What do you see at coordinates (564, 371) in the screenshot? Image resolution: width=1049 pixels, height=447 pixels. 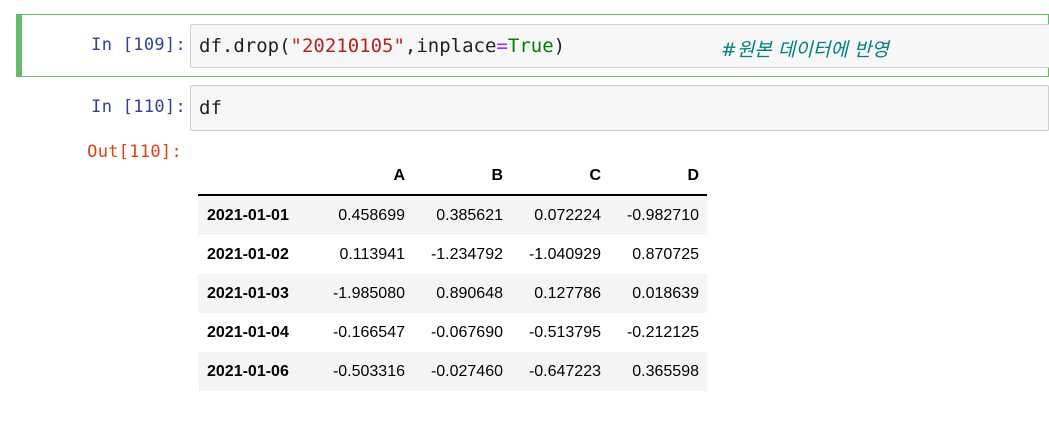 I see `table-cell: -0.647223` at bounding box center [564, 371].